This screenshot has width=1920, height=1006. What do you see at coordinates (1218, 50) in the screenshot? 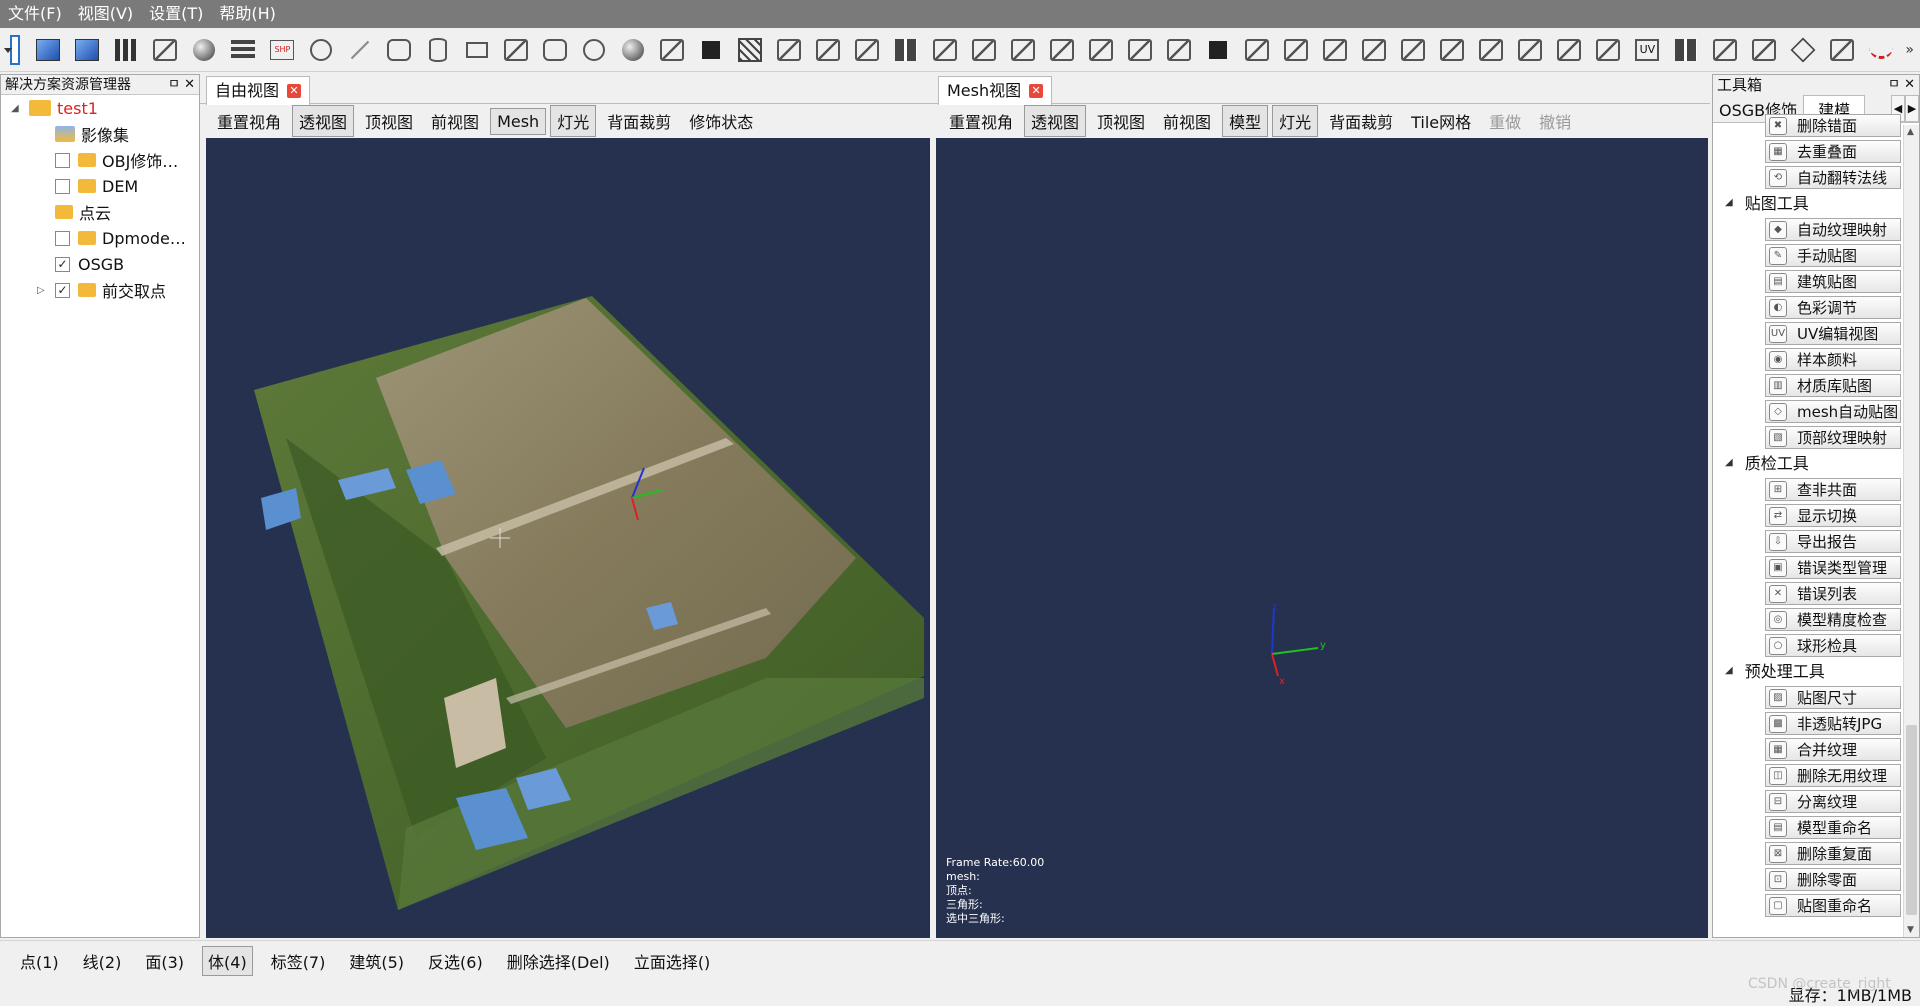
I see `scale-icon` at bounding box center [1218, 50].